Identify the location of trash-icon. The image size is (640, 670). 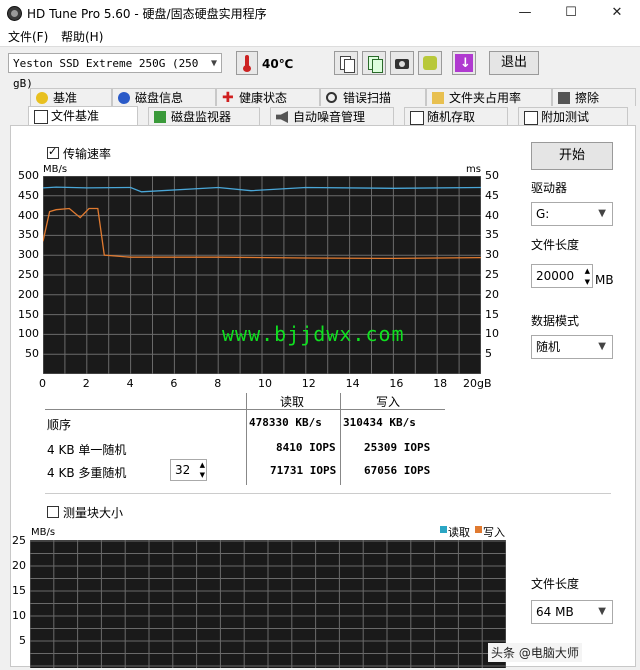
(564, 98).